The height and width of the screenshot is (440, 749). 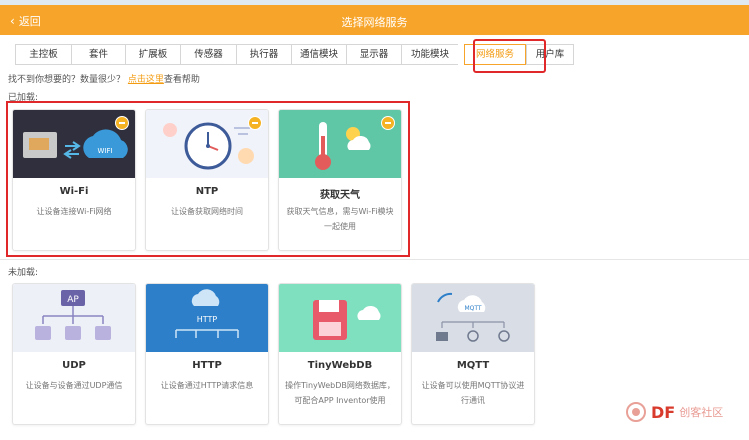 What do you see at coordinates (207, 354) in the screenshot?
I see `module-card-http: HTTP HTTP 让设备通过HTTP请求信息` at bounding box center [207, 354].